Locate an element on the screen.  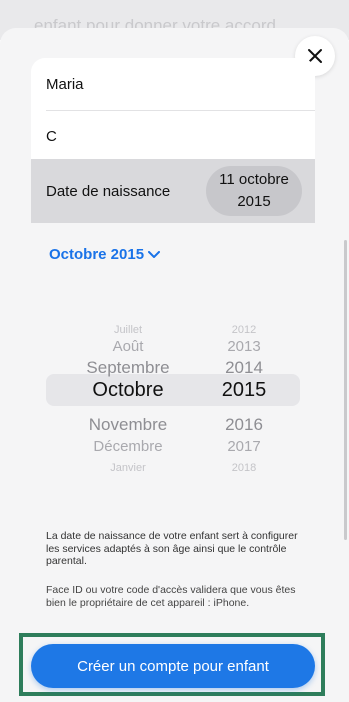
birthdate-row: Date de naissance 11 octobre 2015 is located at coordinates (173, 191).